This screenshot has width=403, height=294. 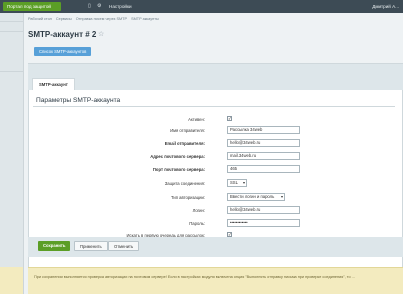 What do you see at coordinates (214, 100) in the screenshot?
I see `panel-header: Параметры SMTP-аккаунта` at bounding box center [214, 100].